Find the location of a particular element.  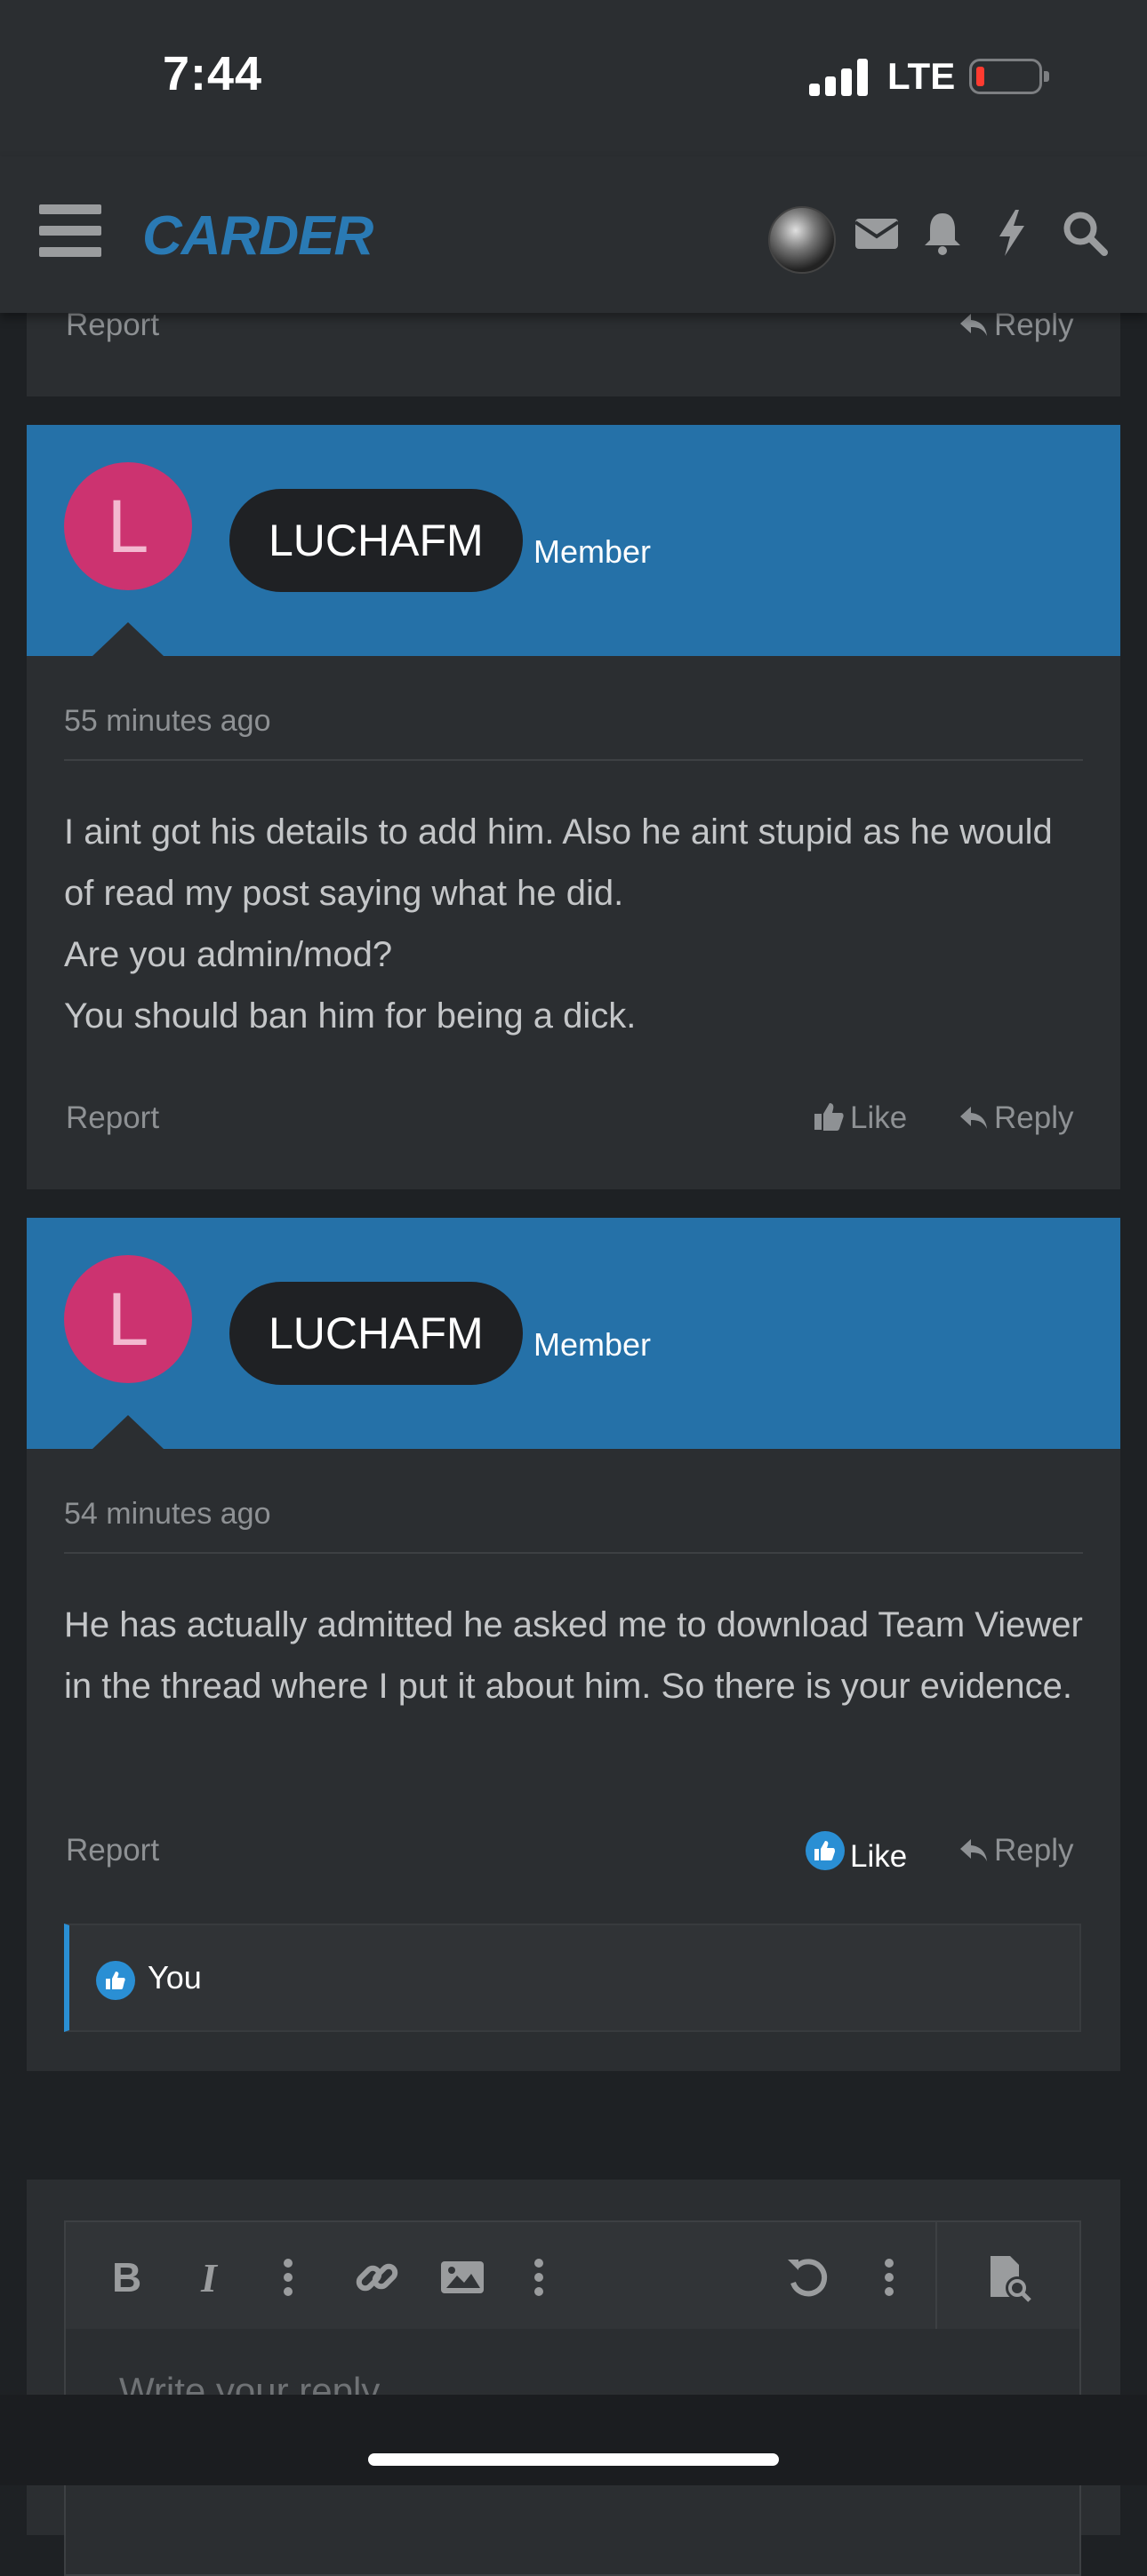

site-logo: CARDER is located at coordinates (257, 236).